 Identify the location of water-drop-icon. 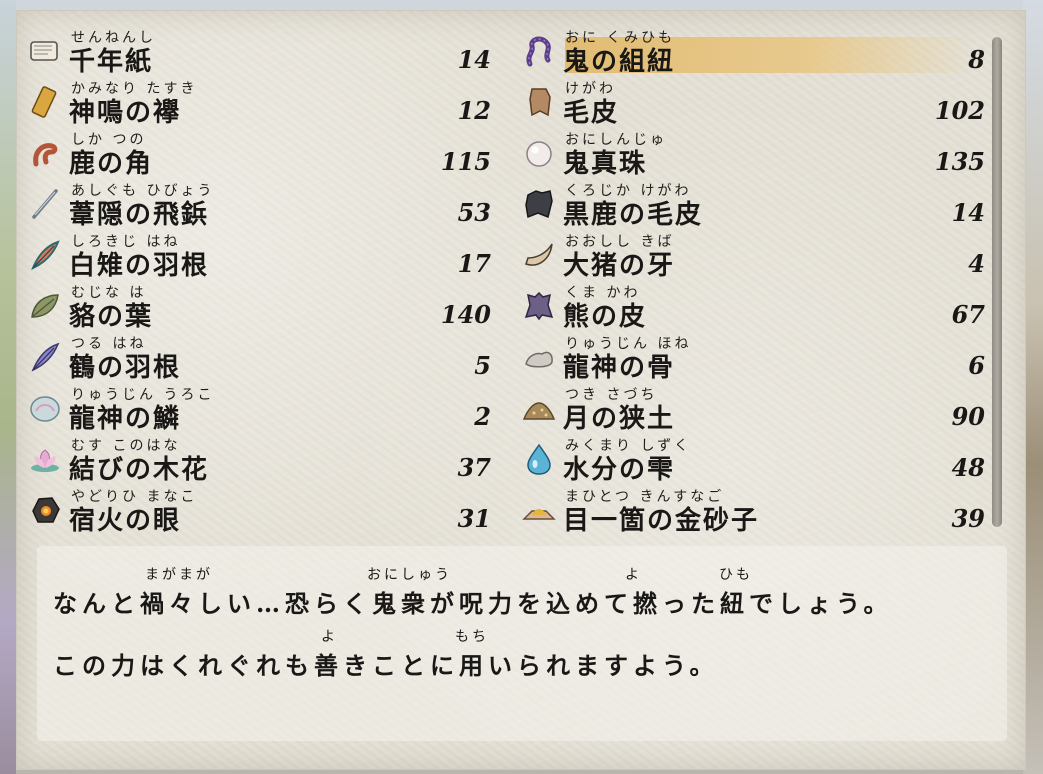
(539, 459).